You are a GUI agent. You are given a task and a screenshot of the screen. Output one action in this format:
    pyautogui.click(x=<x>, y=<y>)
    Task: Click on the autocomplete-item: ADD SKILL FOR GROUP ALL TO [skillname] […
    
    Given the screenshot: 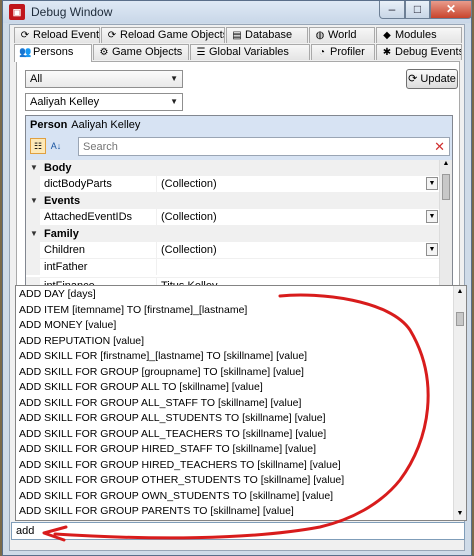 What is the action you would take?
    pyautogui.click(x=233, y=388)
    